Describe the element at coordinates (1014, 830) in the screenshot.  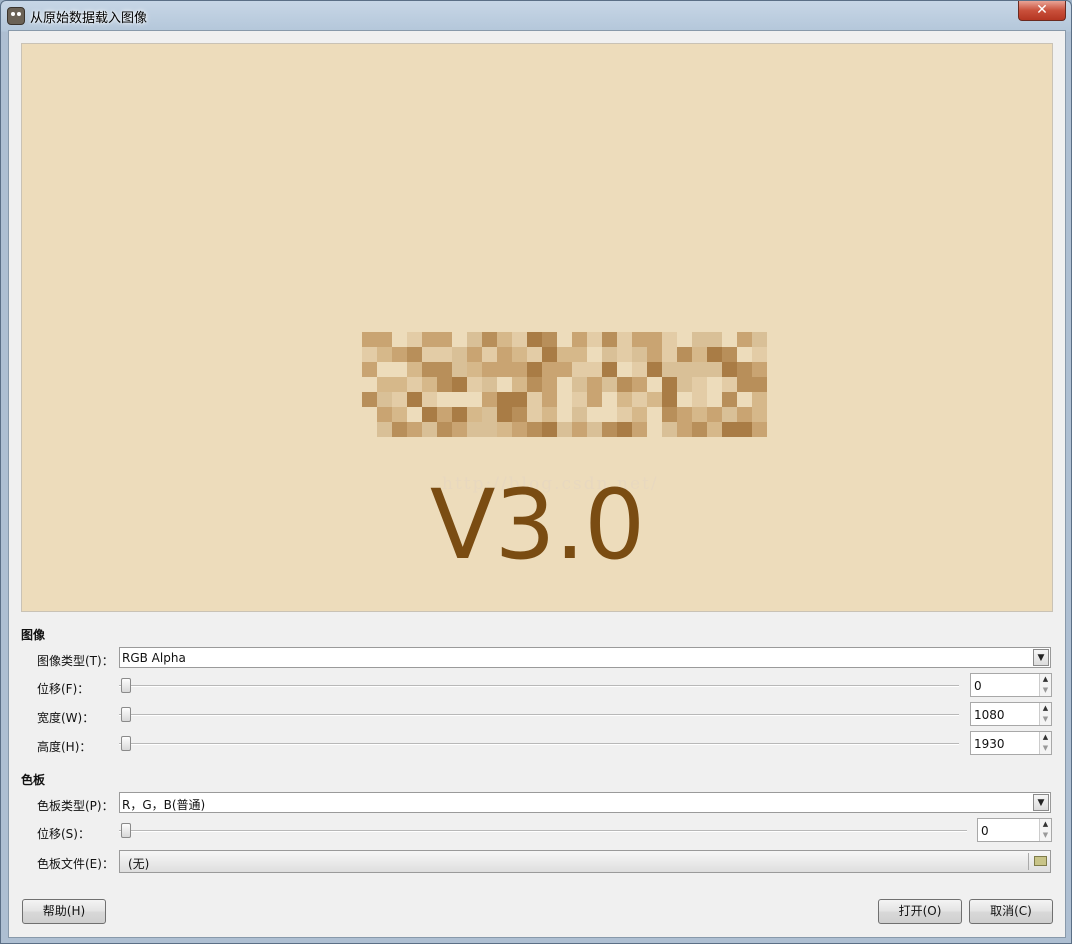
I see `palette-offset-spinbox: 0 ▲ ▼` at that location.